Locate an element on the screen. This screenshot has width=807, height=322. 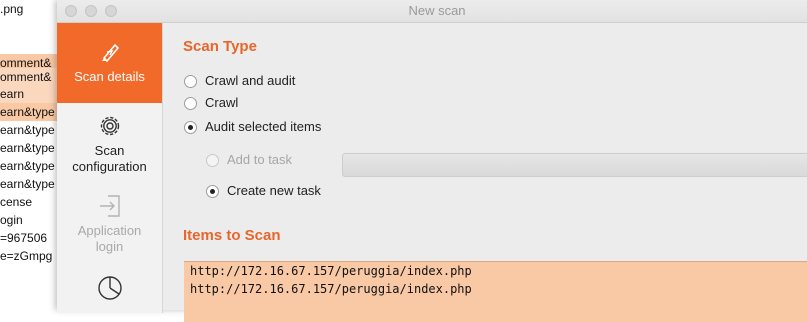
radio-add-to-task: Add to task is located at coordinates (249, 160).